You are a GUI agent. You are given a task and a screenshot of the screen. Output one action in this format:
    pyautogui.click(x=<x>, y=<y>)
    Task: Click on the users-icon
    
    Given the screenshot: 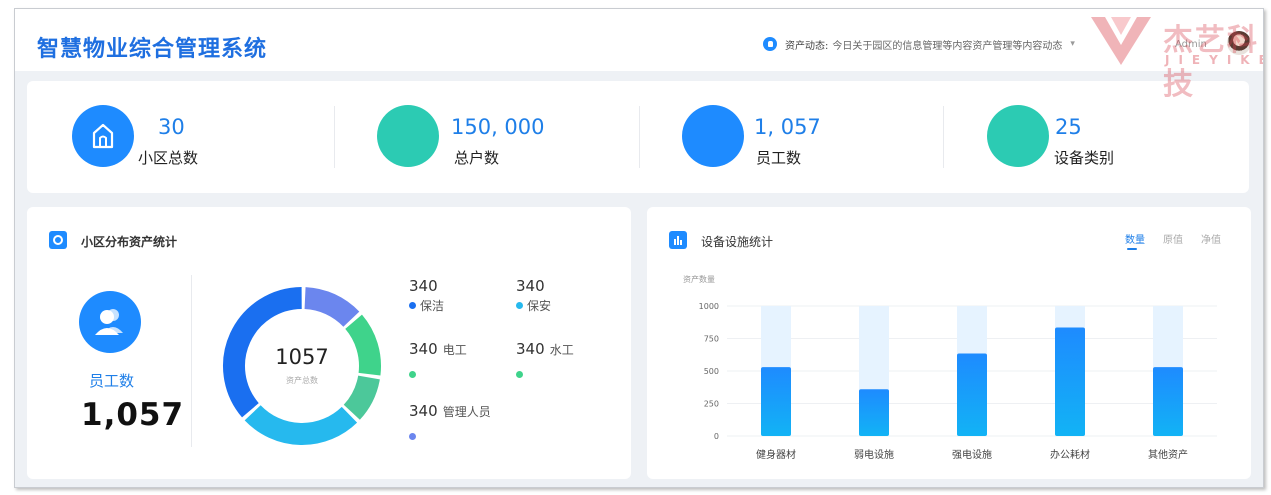 What is the action you would take?
    pyautogui.click(x=109, y=322)
    